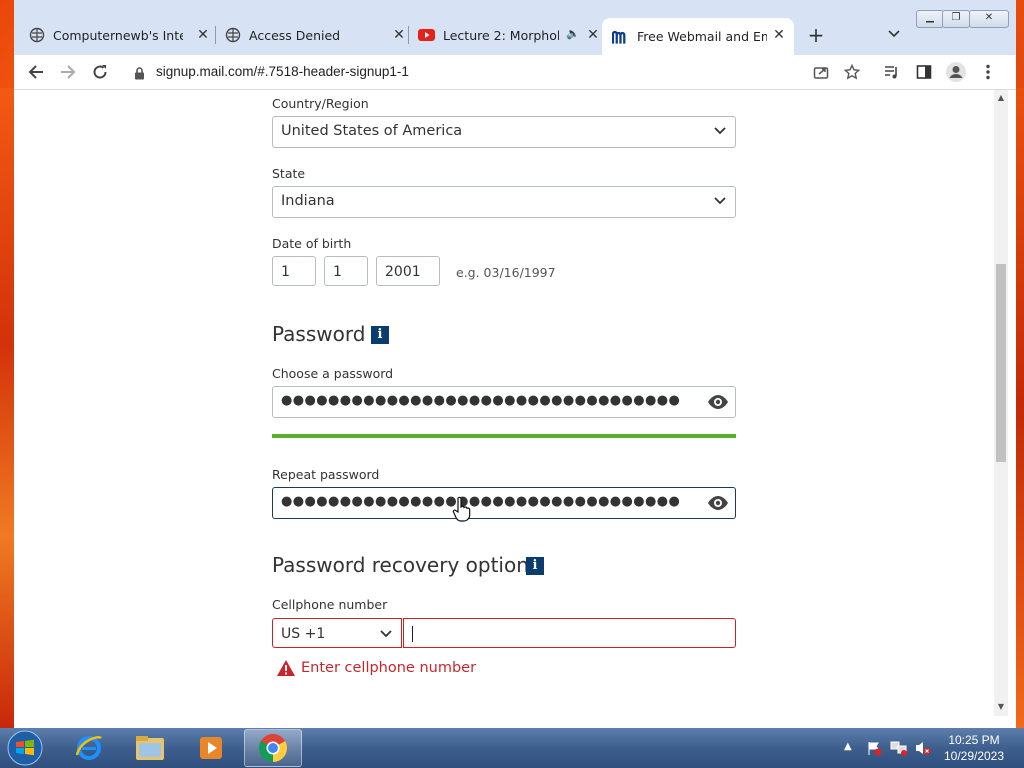 The width and height of the screenshot is (1024, 768). I want to click on back-arrow-icon, so click(36, 72).